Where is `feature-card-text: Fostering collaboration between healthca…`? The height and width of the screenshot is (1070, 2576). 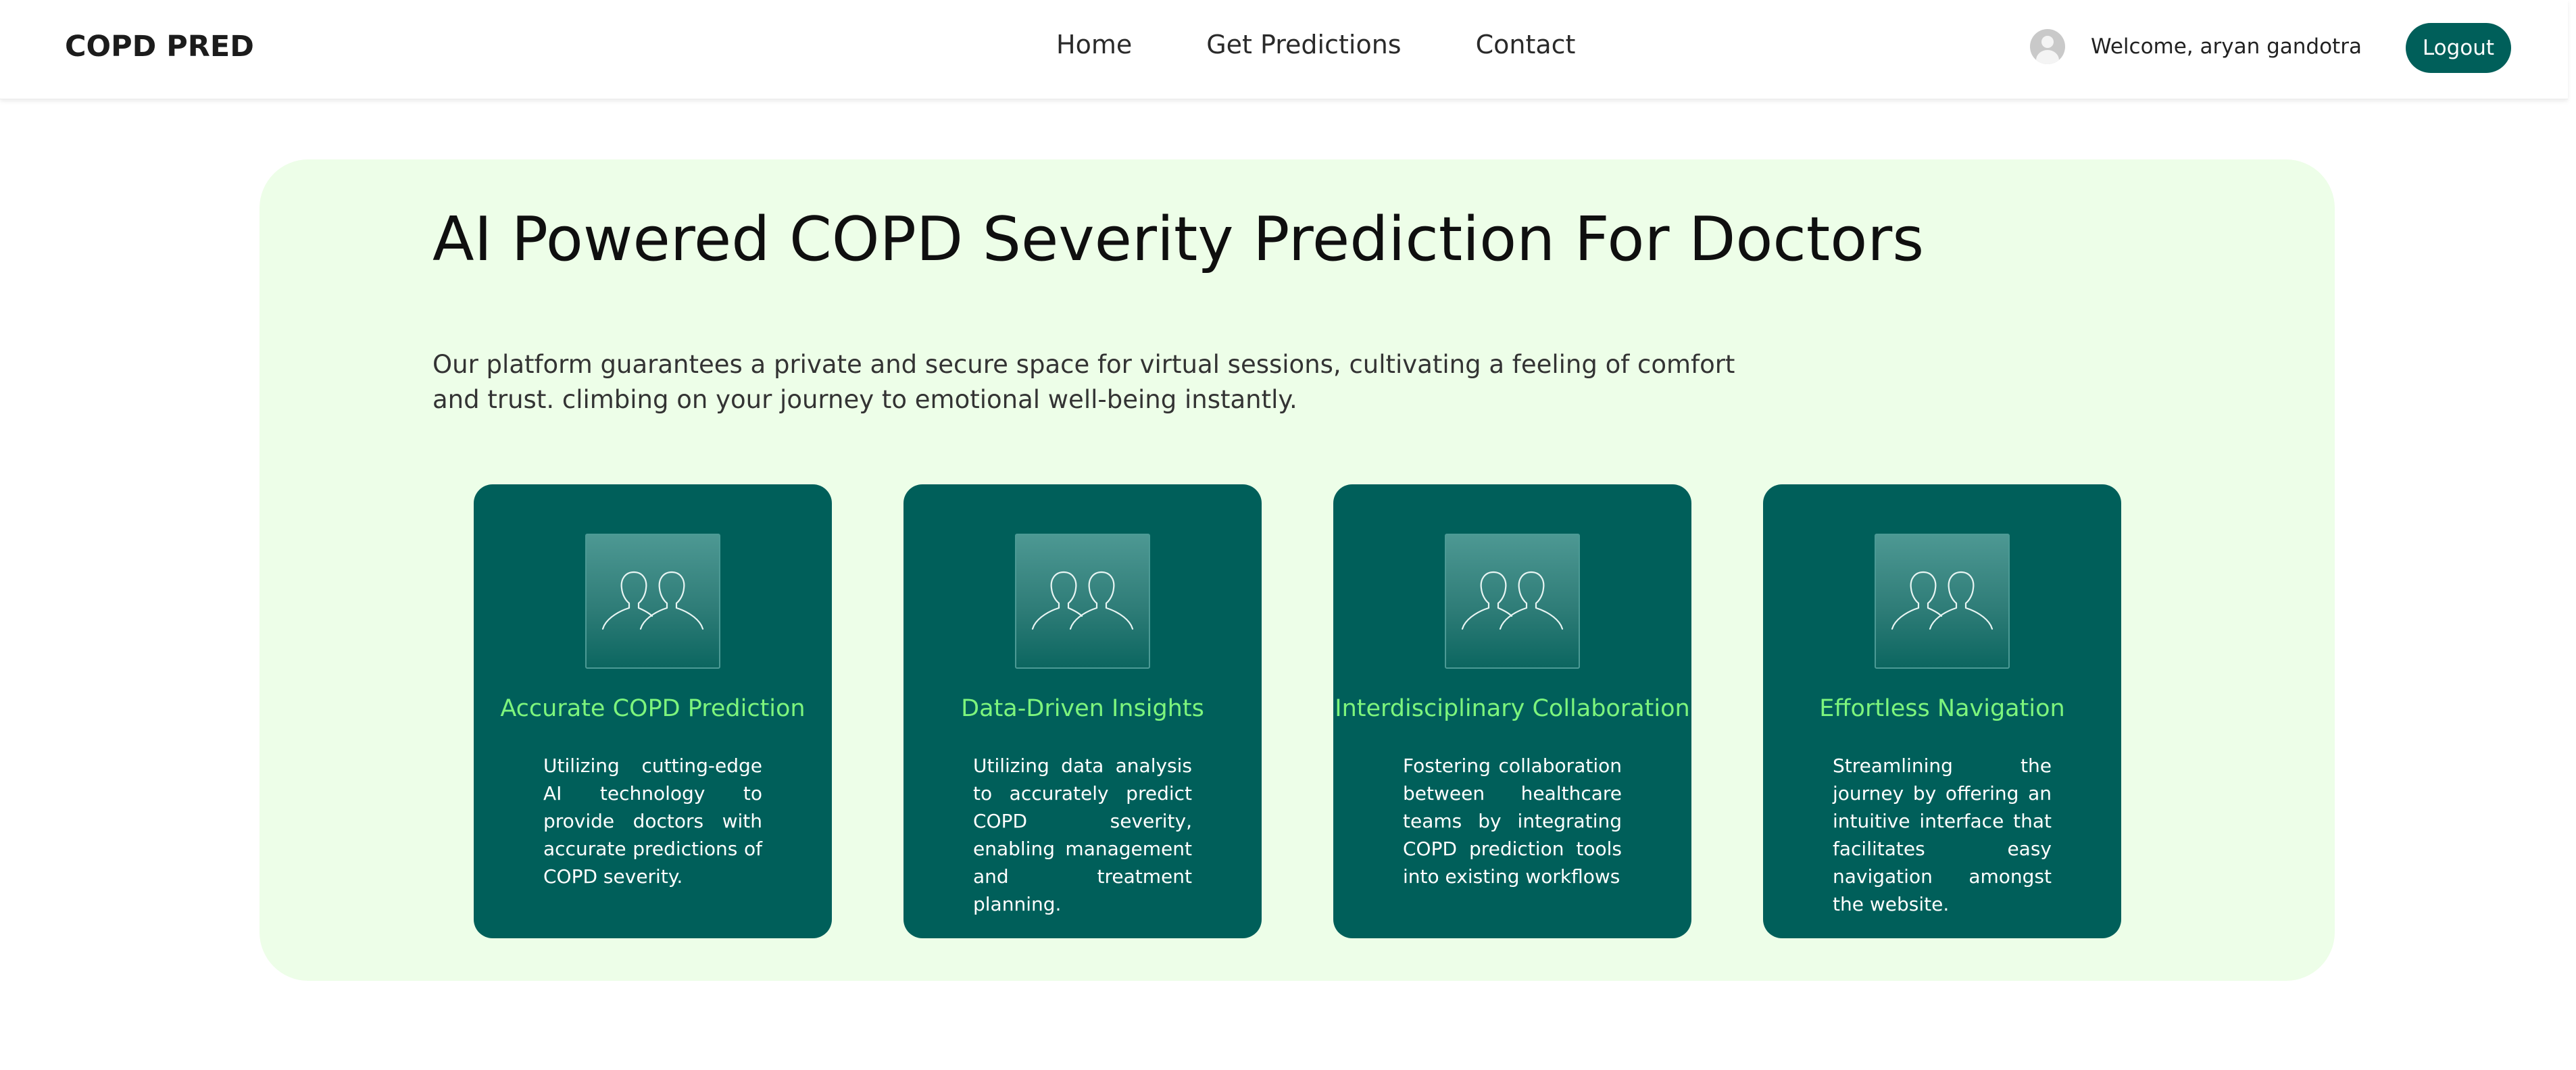 feature-card-text: Fostering collaboration between healthca… is located at coordinates (1512, 821).